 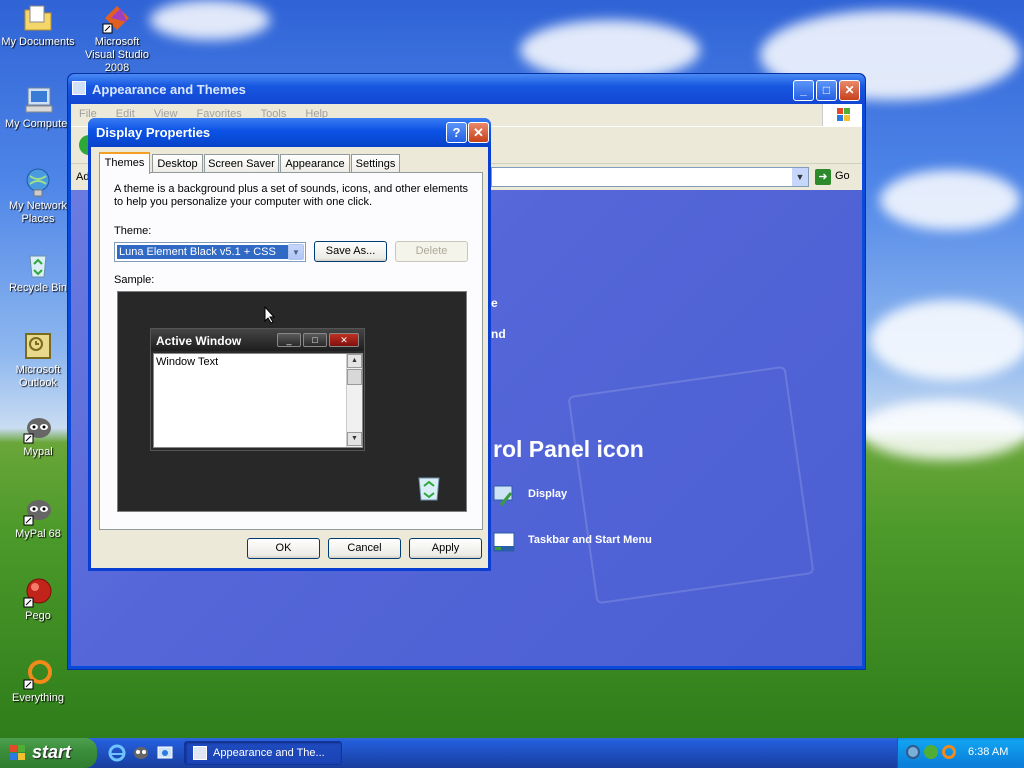 What do you see at coordinates (241, 163) in the screenshot?
I see `tab-screen-saver: Screen Saver` at bounding box center [241, 163].